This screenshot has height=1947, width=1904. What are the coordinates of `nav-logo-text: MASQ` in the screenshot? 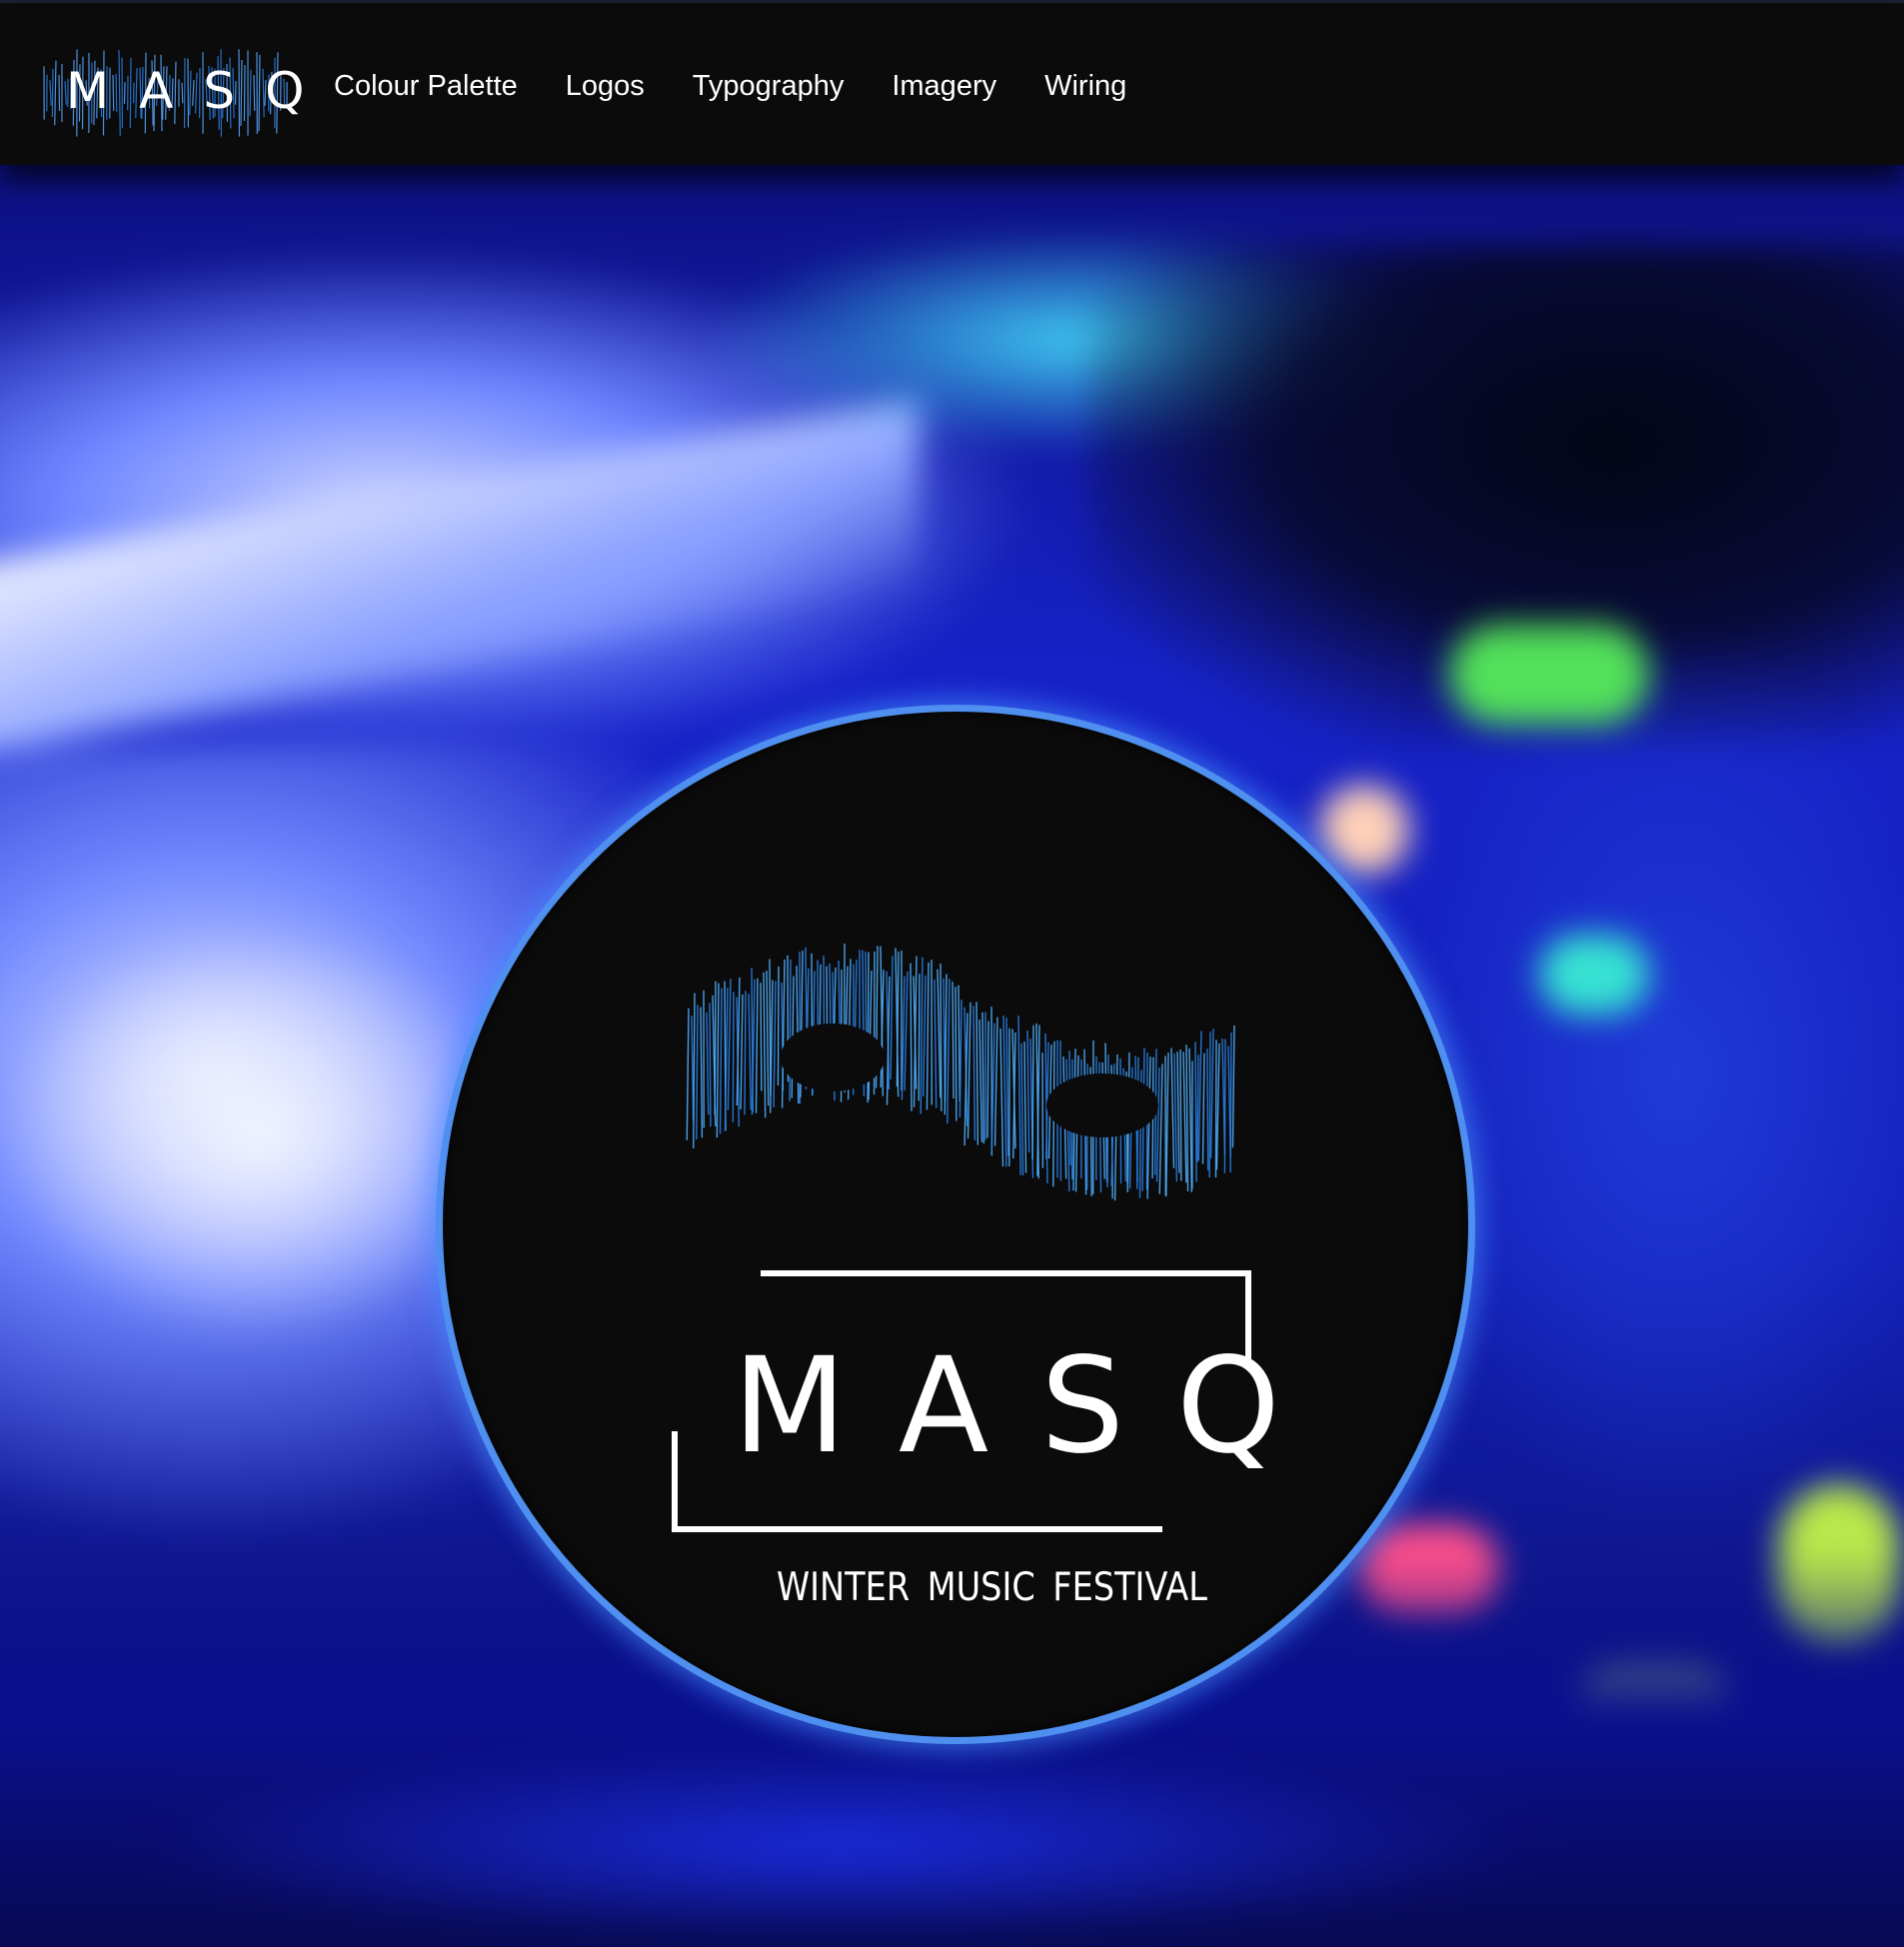 It's located at (200, 91).